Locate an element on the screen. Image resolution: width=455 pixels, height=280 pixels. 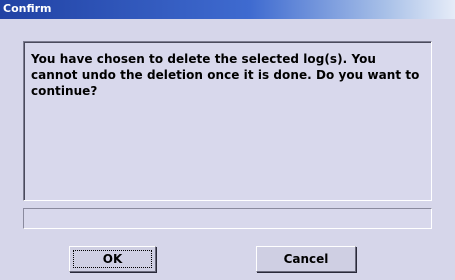
cancel-button-label: Cancel is located at coordinates (306, 259).